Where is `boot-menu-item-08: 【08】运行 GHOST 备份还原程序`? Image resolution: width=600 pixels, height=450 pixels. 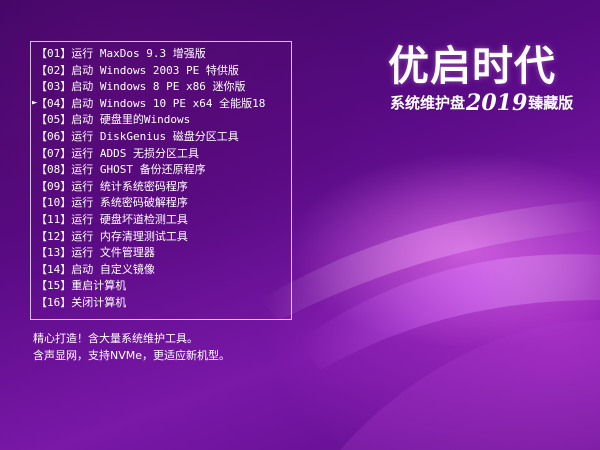
boot-menu-item-08: 【08】运行 GHOST 备份还原程序 is located at coordinates (150, 170).